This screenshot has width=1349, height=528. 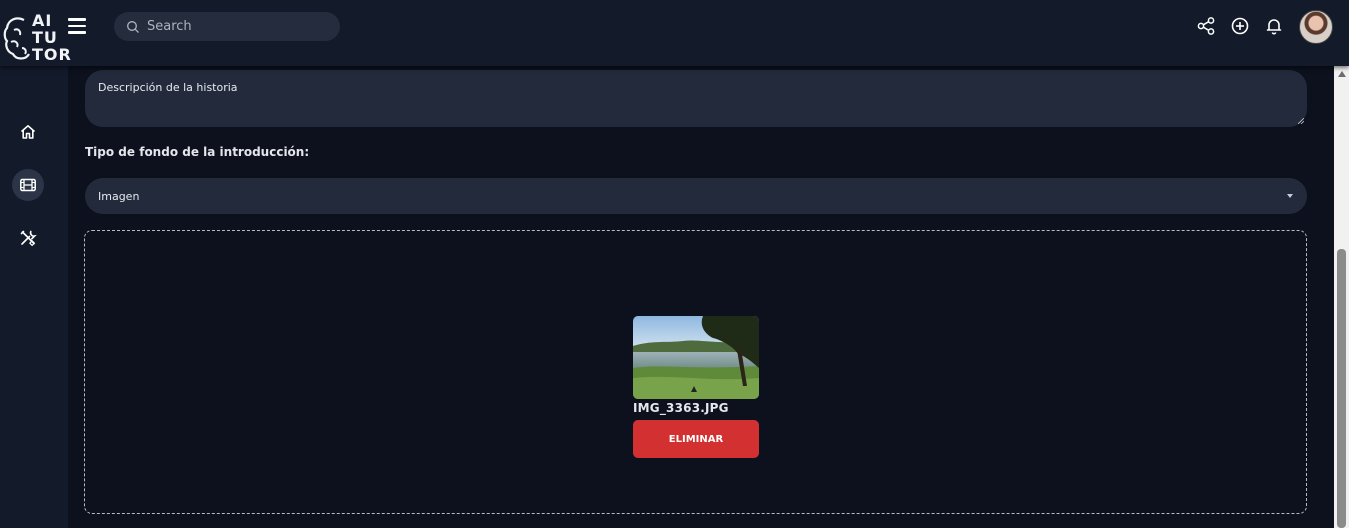 What do you see at coordinates (696, 357) in the screenshot?
I see `image-thumbnail` at bounding box center [696, 357].